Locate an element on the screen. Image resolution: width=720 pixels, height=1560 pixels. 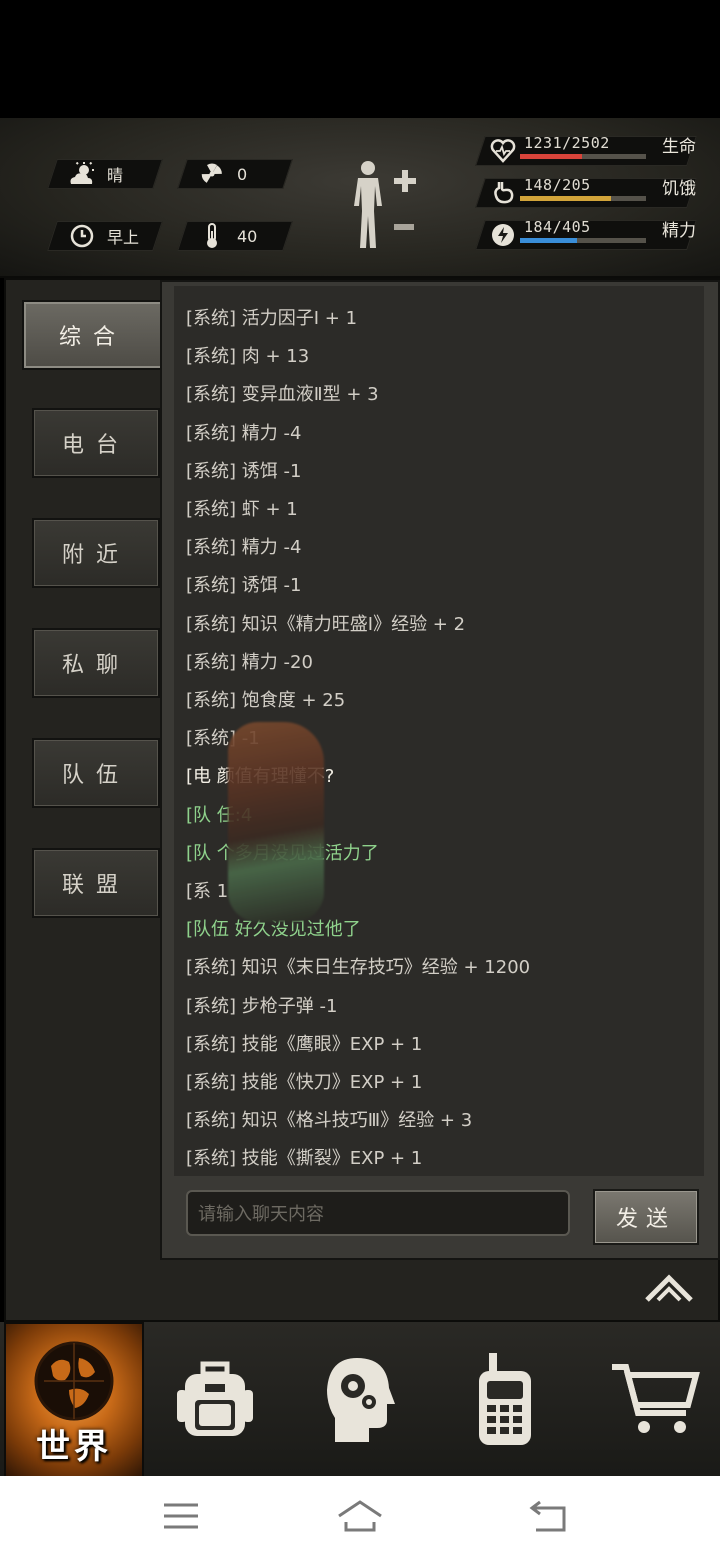
health-stat: 1231/2502 生命 is located at coordinates (597, 150).